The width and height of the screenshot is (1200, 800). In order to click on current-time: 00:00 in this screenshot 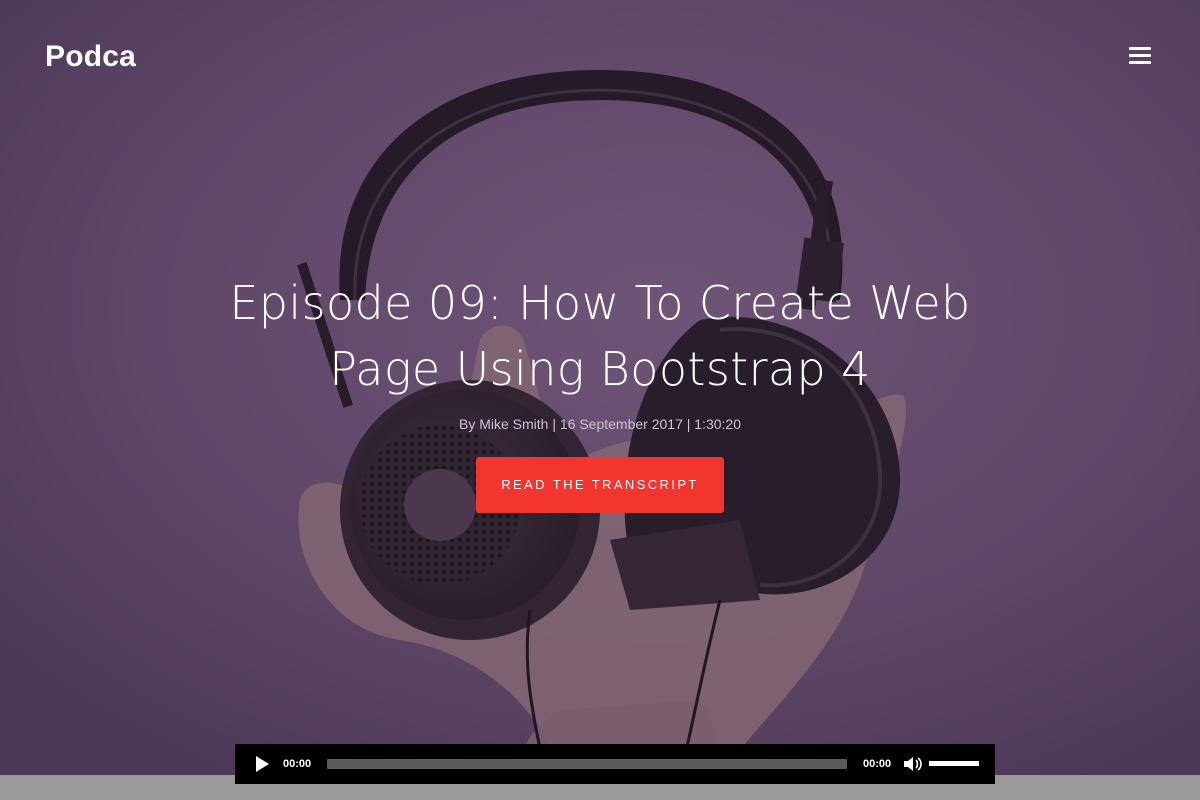, I will do `click(297, 764)`.